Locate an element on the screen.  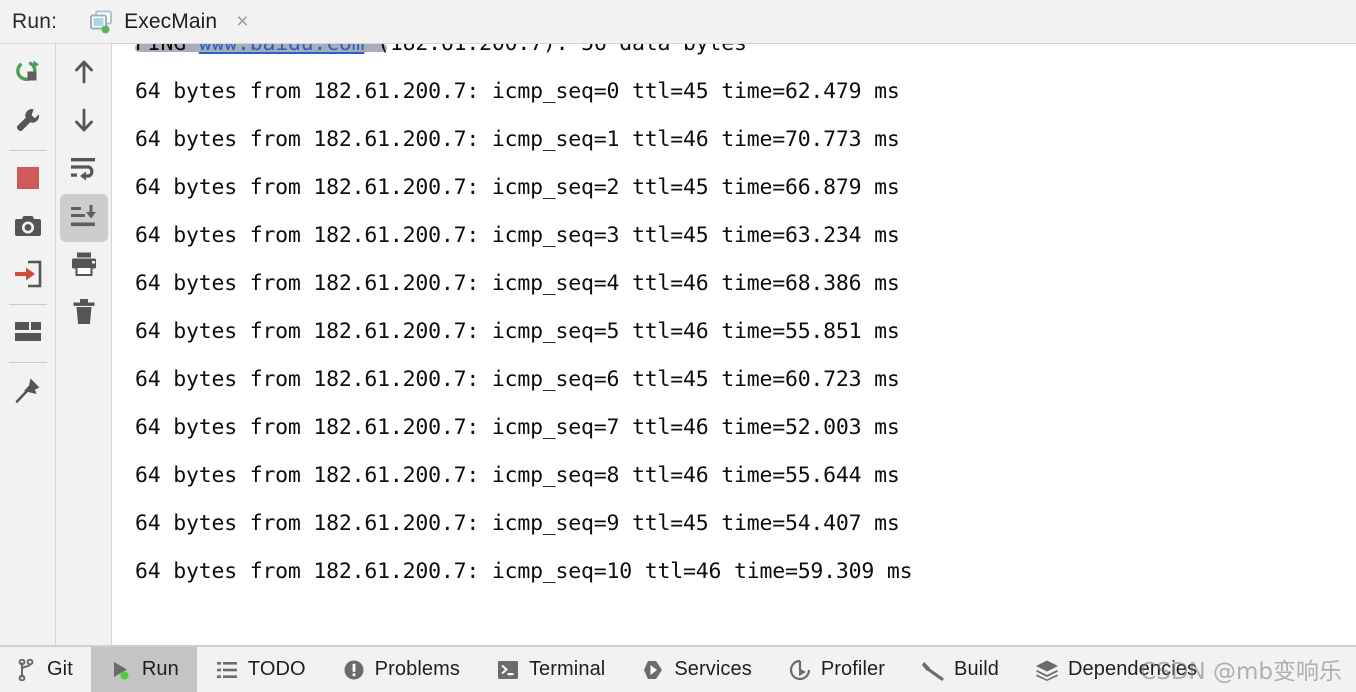
git-branch-icon is located at coordinates (26, 670).